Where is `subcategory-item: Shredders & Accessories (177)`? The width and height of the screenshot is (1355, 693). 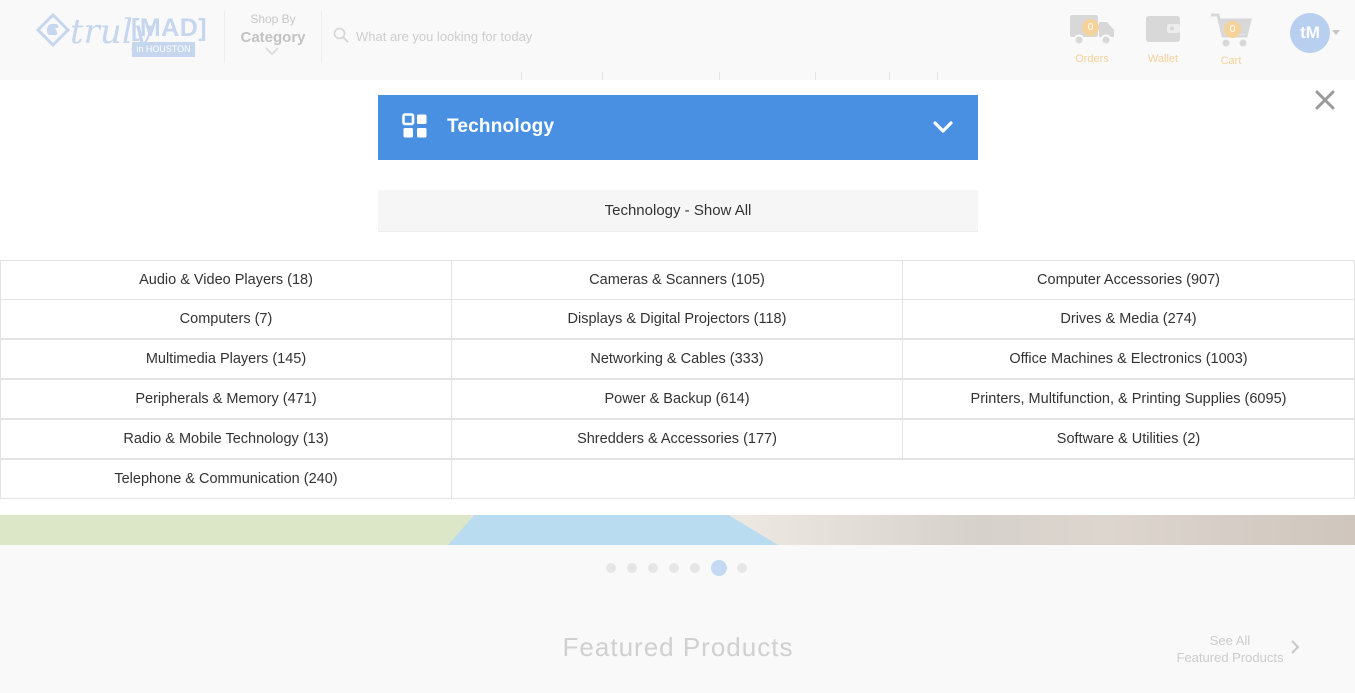
subcategory-item: Shredders & Accessories (177) is located at coordinates (677, 439).